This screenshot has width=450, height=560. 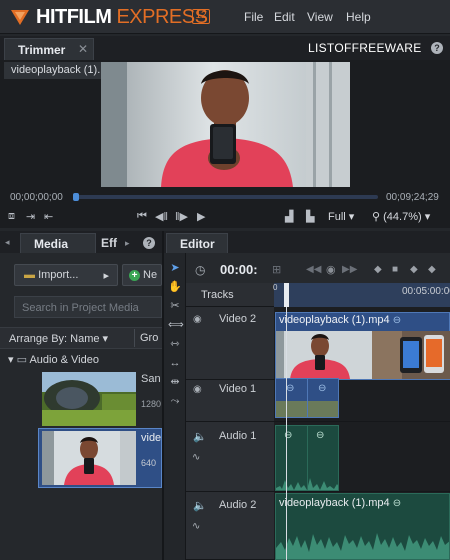 What do you see at coordinates (29, 275) in the screenshot?
I see `folder-icon: ▬` at bounding box center [29, 275].